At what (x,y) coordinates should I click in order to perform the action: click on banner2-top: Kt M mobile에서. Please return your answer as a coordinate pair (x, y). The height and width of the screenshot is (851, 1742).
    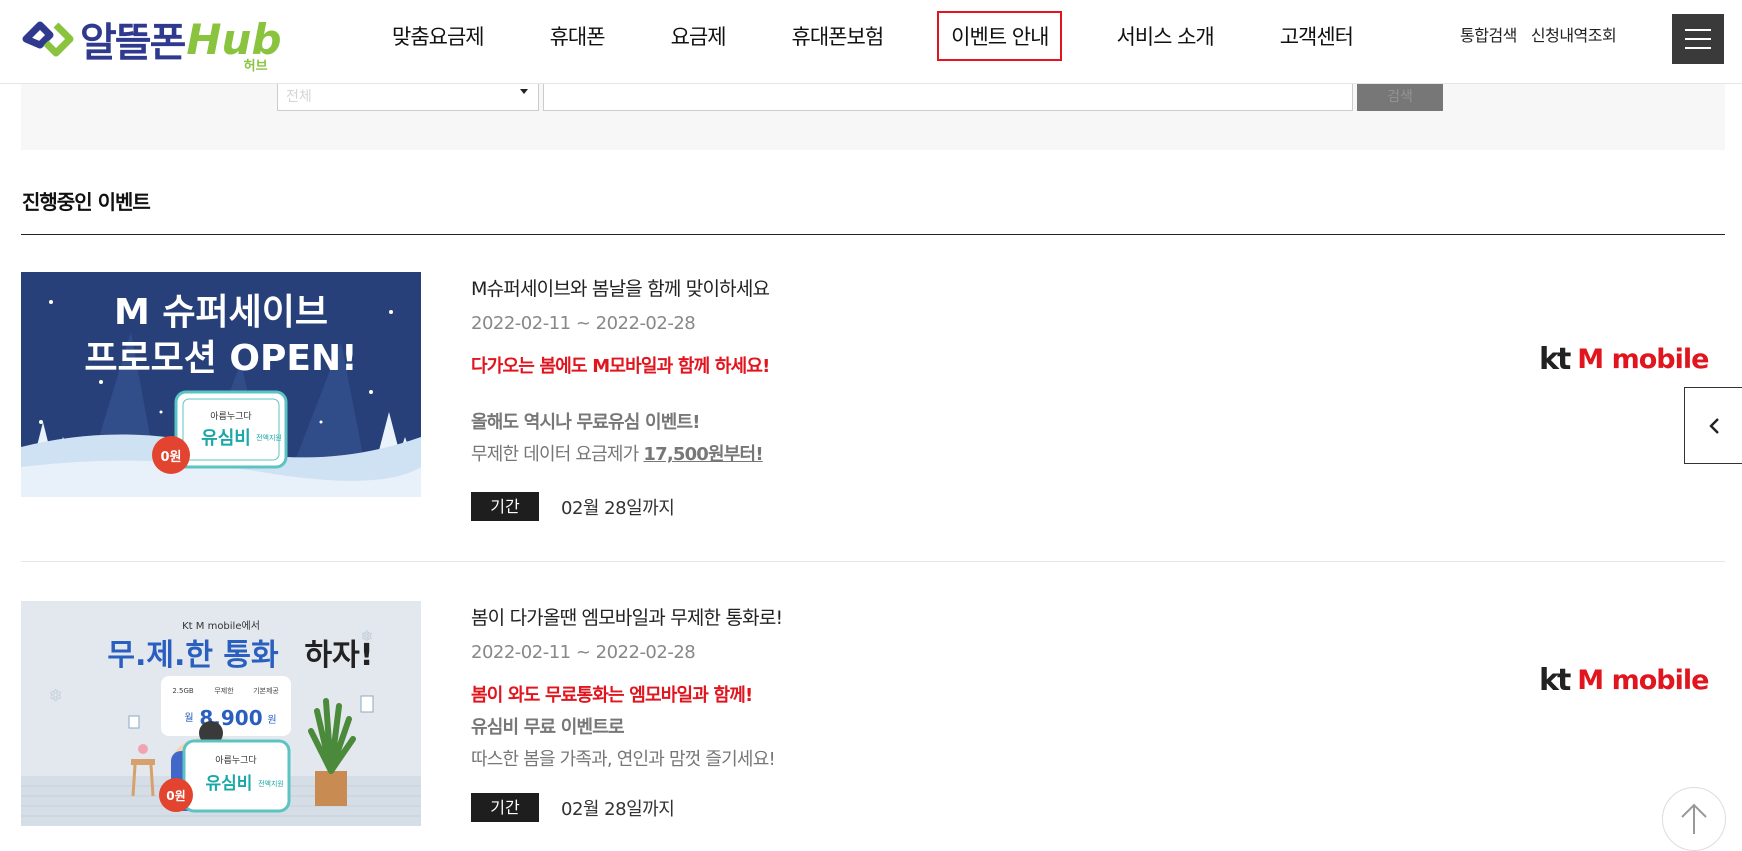
    Looking at the image, I should click on (221, 626).